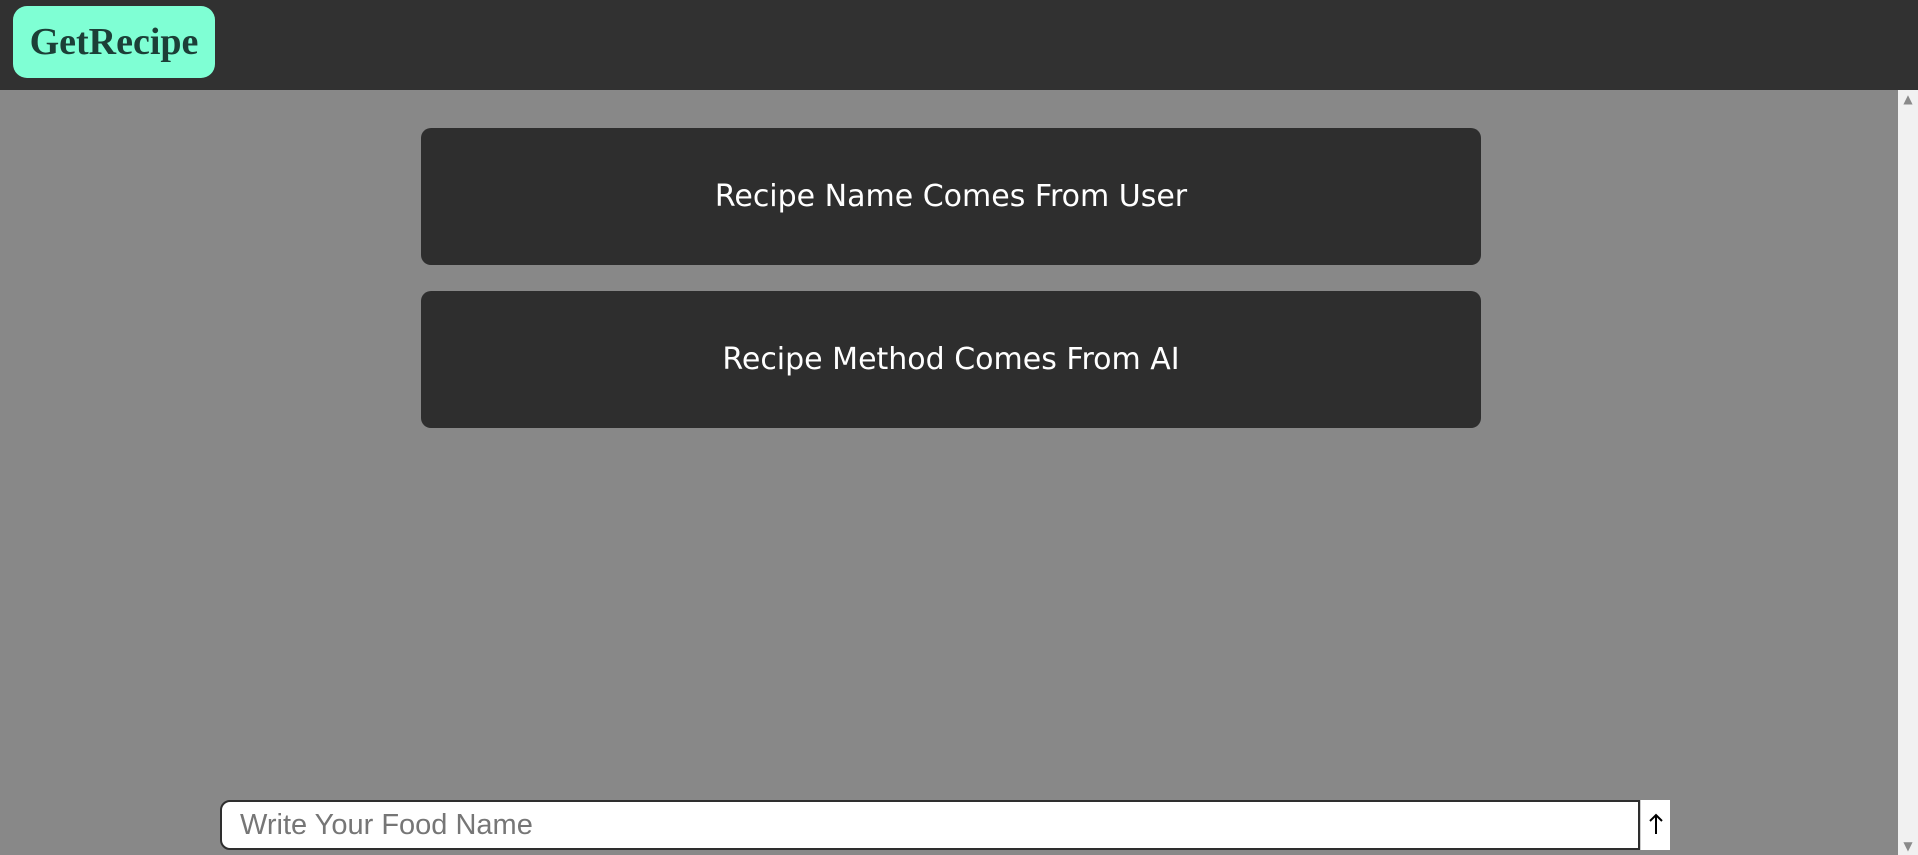 Image resolution: width=1918 pixels, height=855 pixels. I want to click on vertical-scrollbar: ▲ ▼, so click(1908, 472).